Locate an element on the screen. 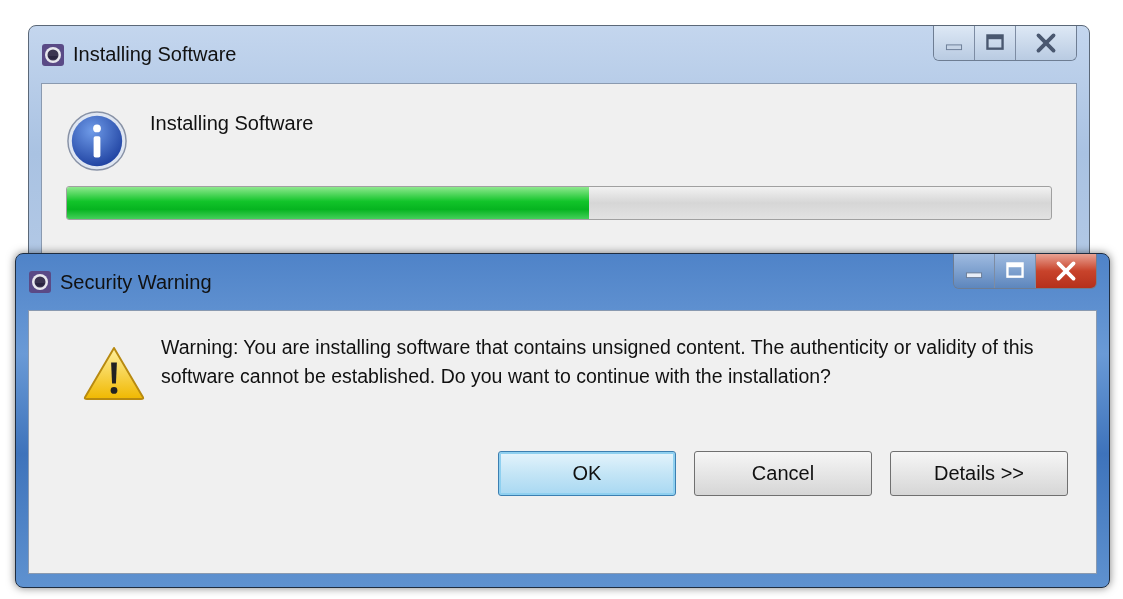 This screenshot has width=1123, height=599. info-icon is located at coordinates (97, 141).